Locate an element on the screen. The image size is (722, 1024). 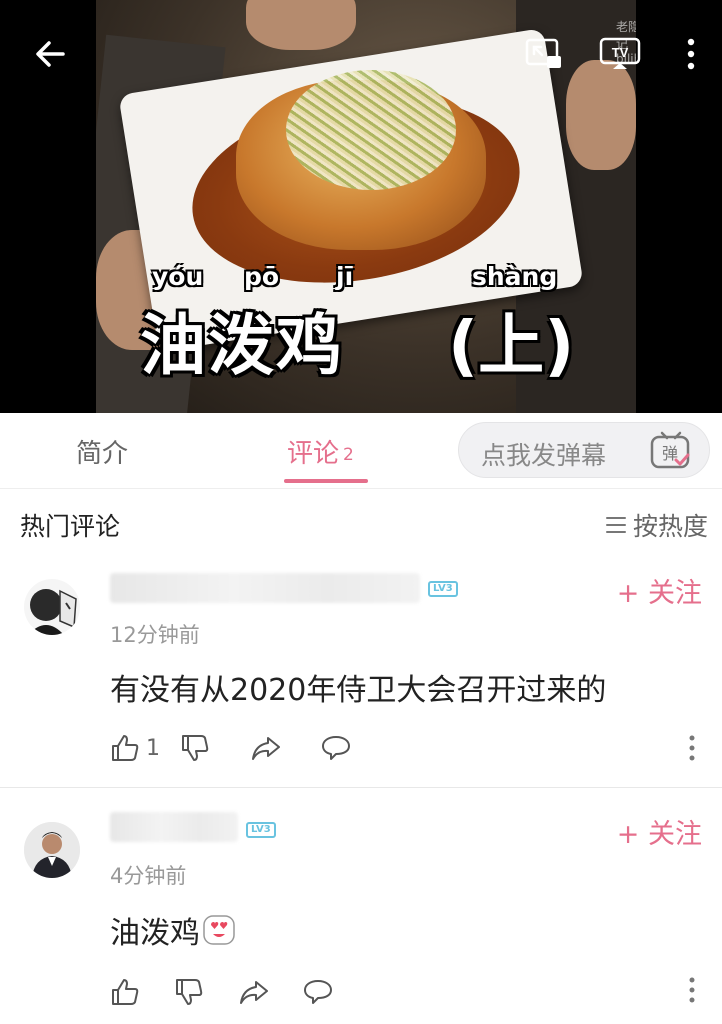
comment-actions is located at coordinates (238, 992).